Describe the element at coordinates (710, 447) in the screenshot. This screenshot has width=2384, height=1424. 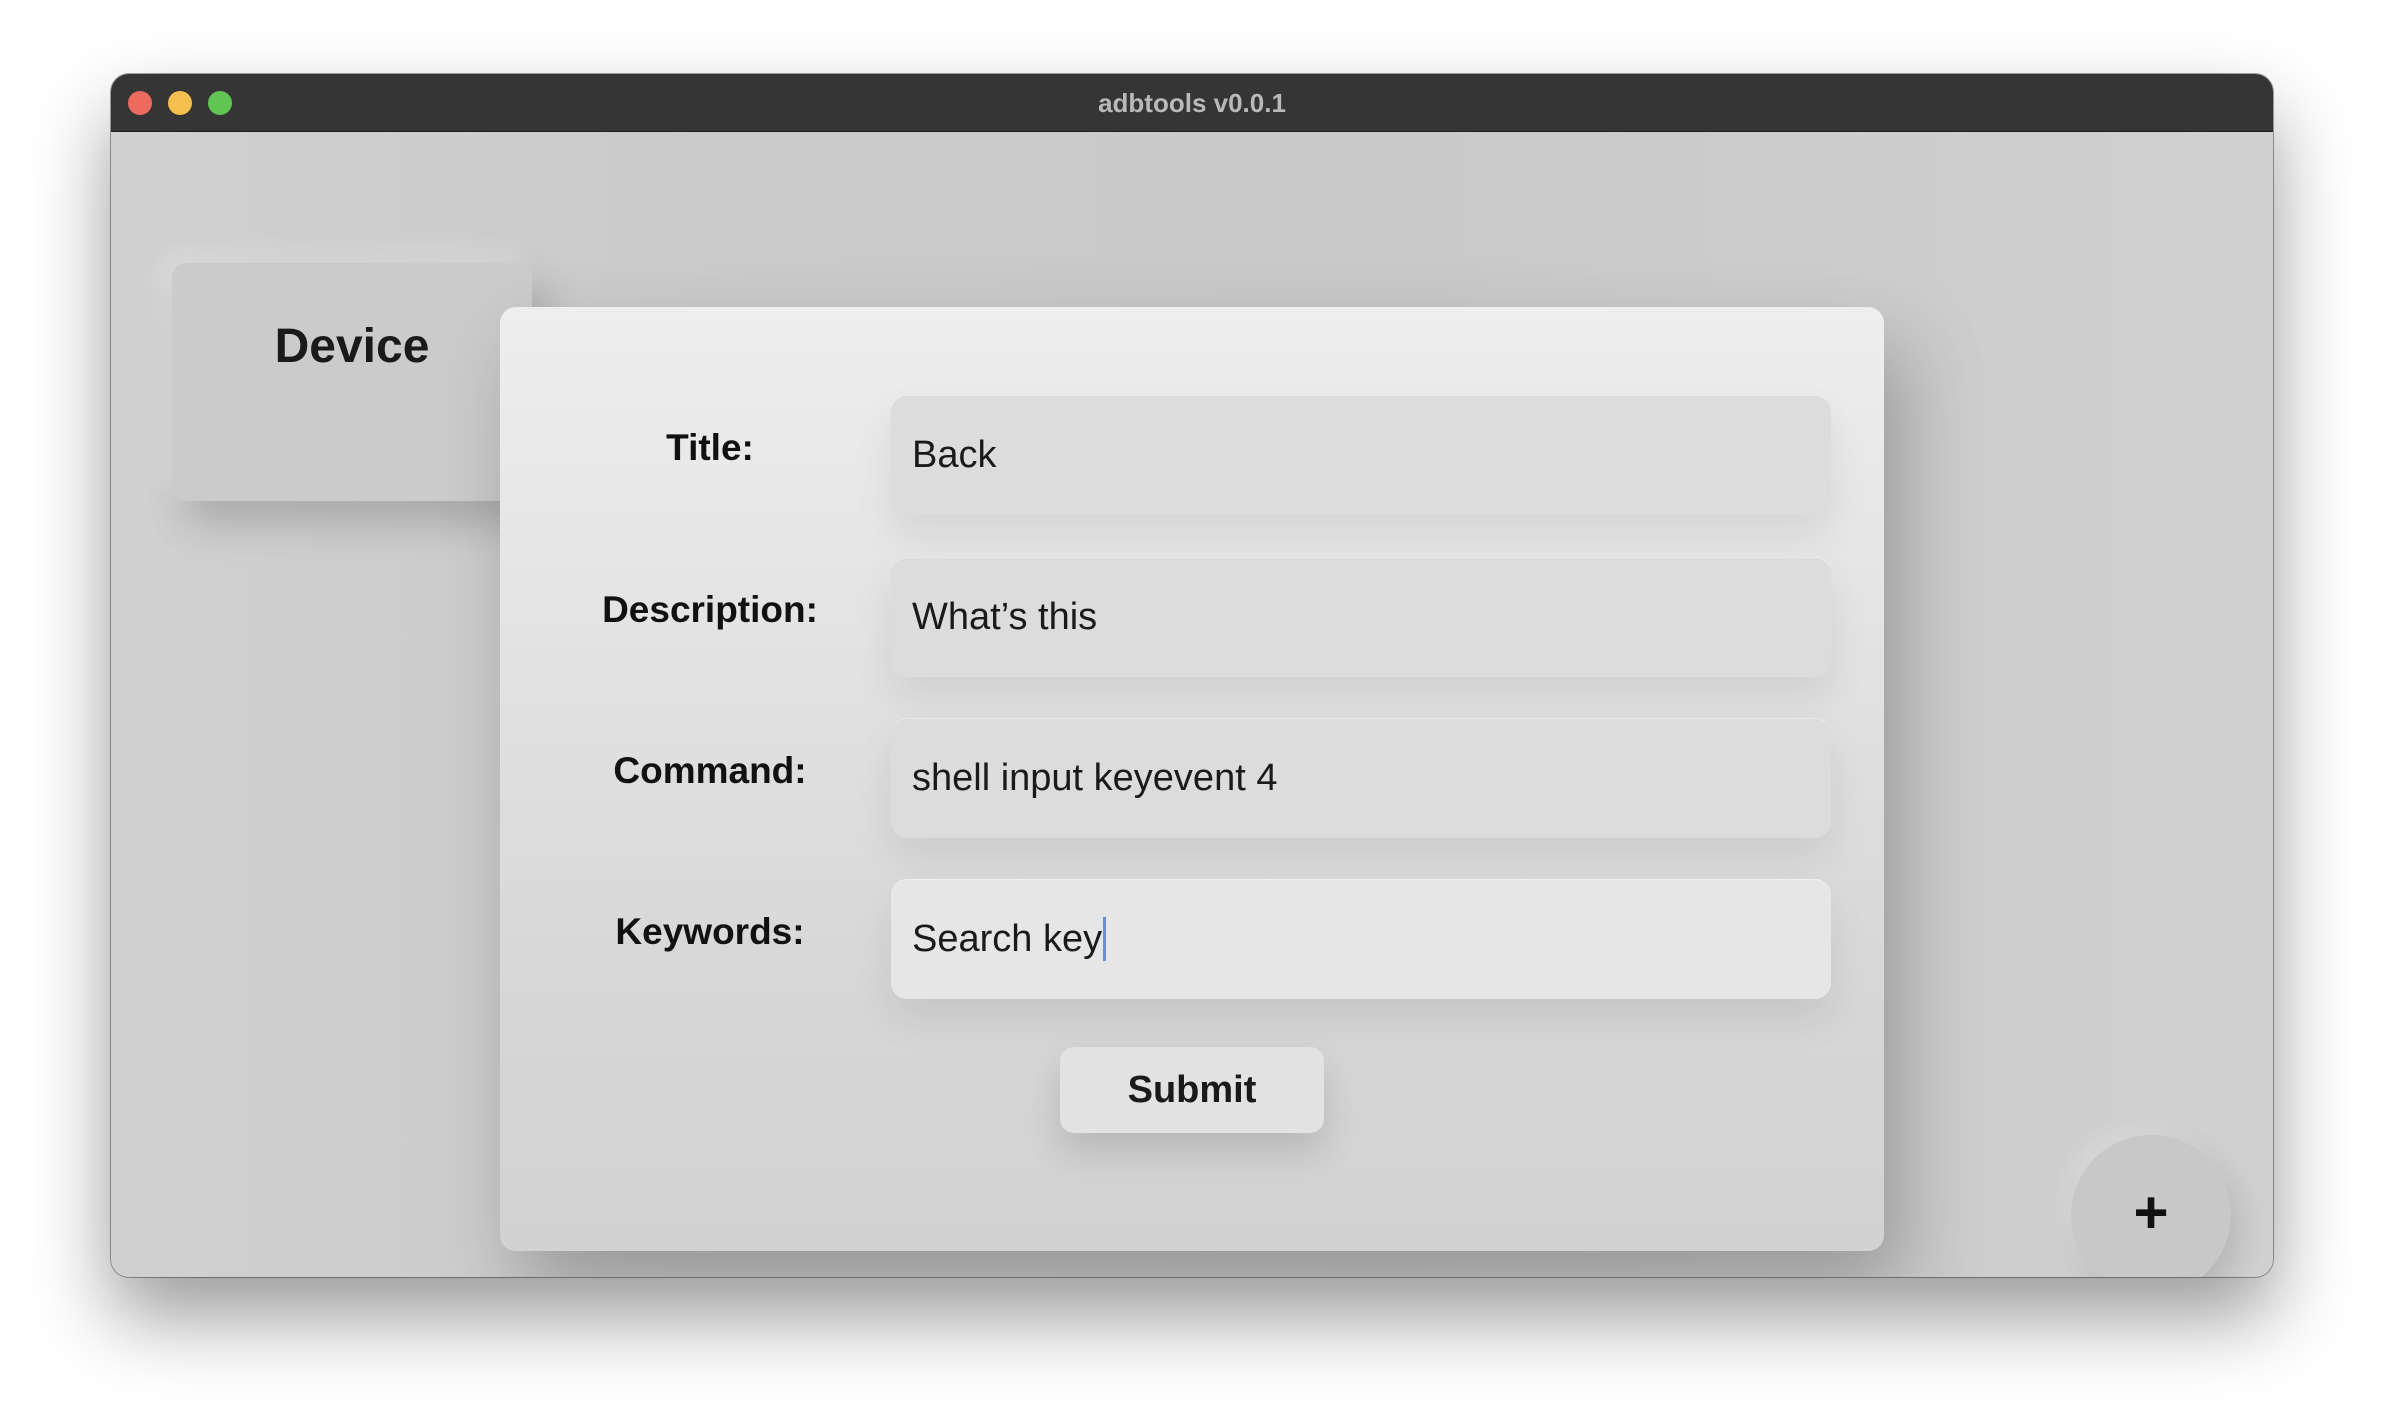
I see `title-label: Title:` at that location.